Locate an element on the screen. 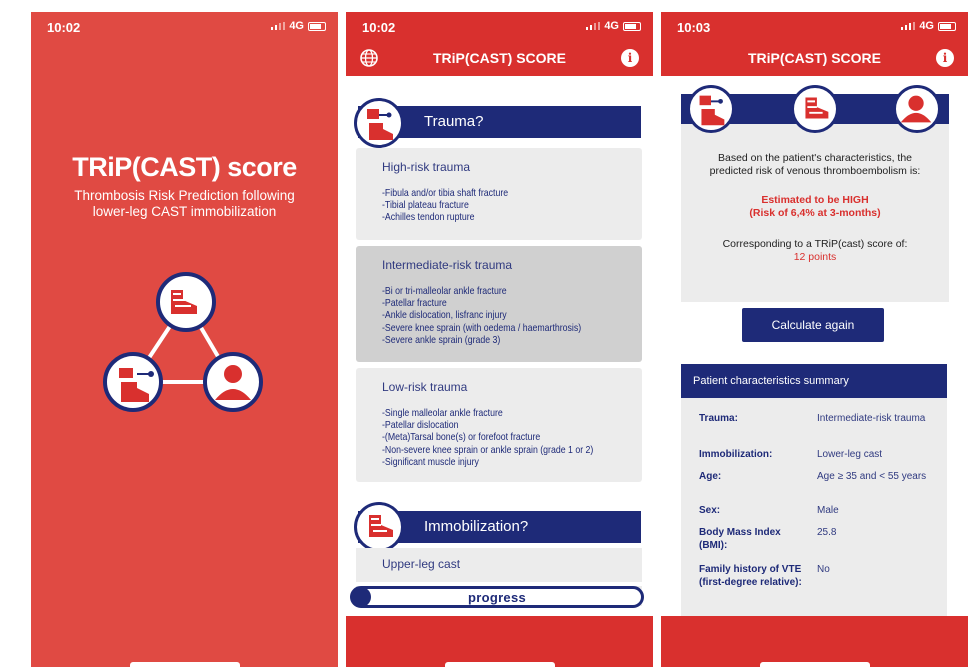  summary-key: Trauma: is located at coordinates (718, 418).